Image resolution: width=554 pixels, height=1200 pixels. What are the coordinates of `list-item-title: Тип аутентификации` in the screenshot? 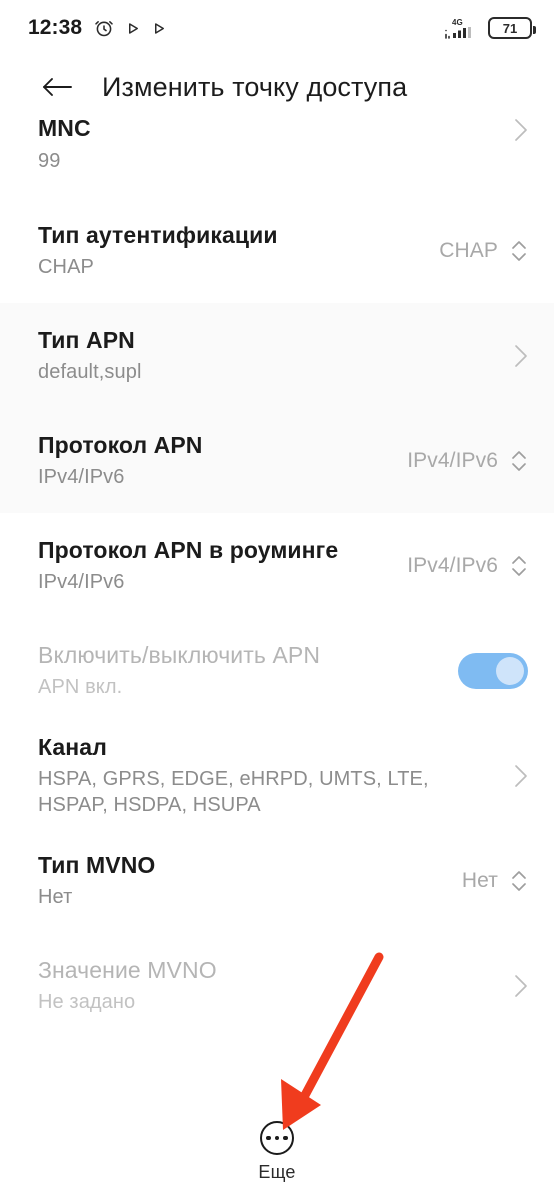 It's located at (158, 234).